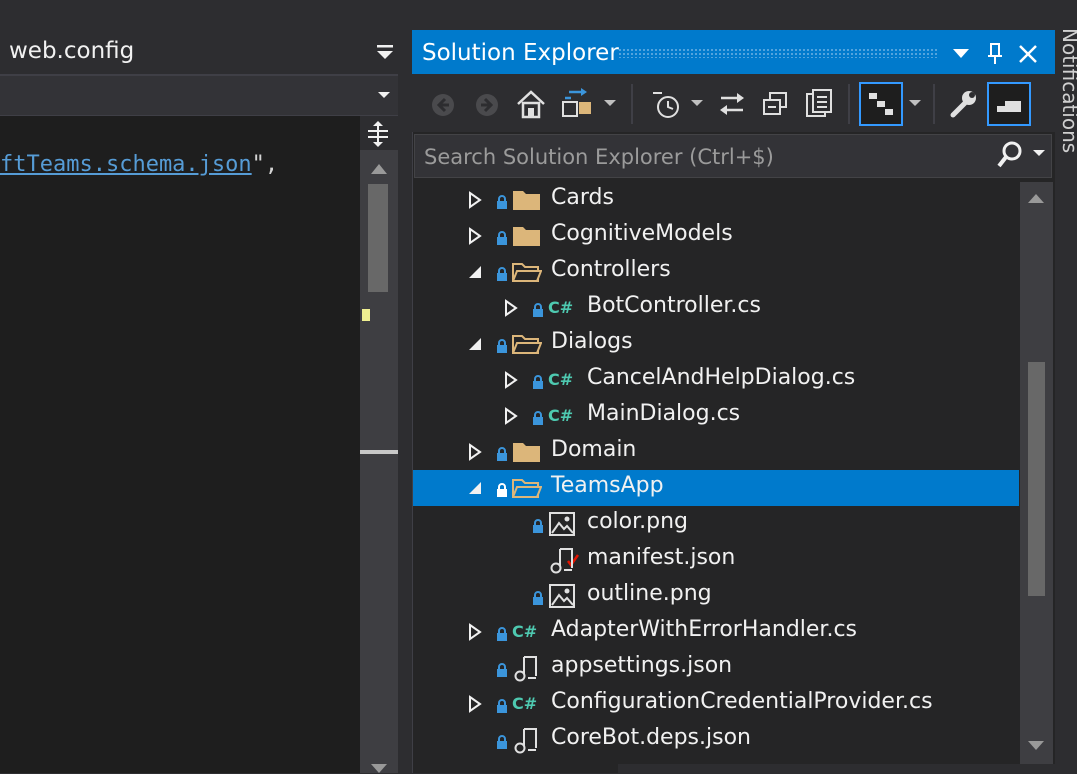  I want to click on tree-item-label: MainDialog.cs, so click(664, 413).